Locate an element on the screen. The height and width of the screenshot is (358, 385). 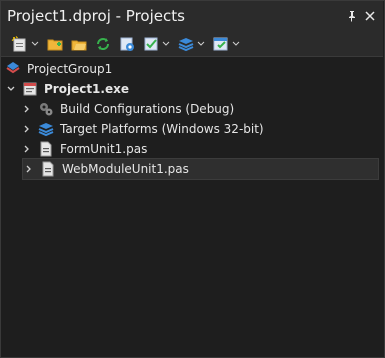
tree-item-label: Project1.exe is located at coordinates (86, 89).